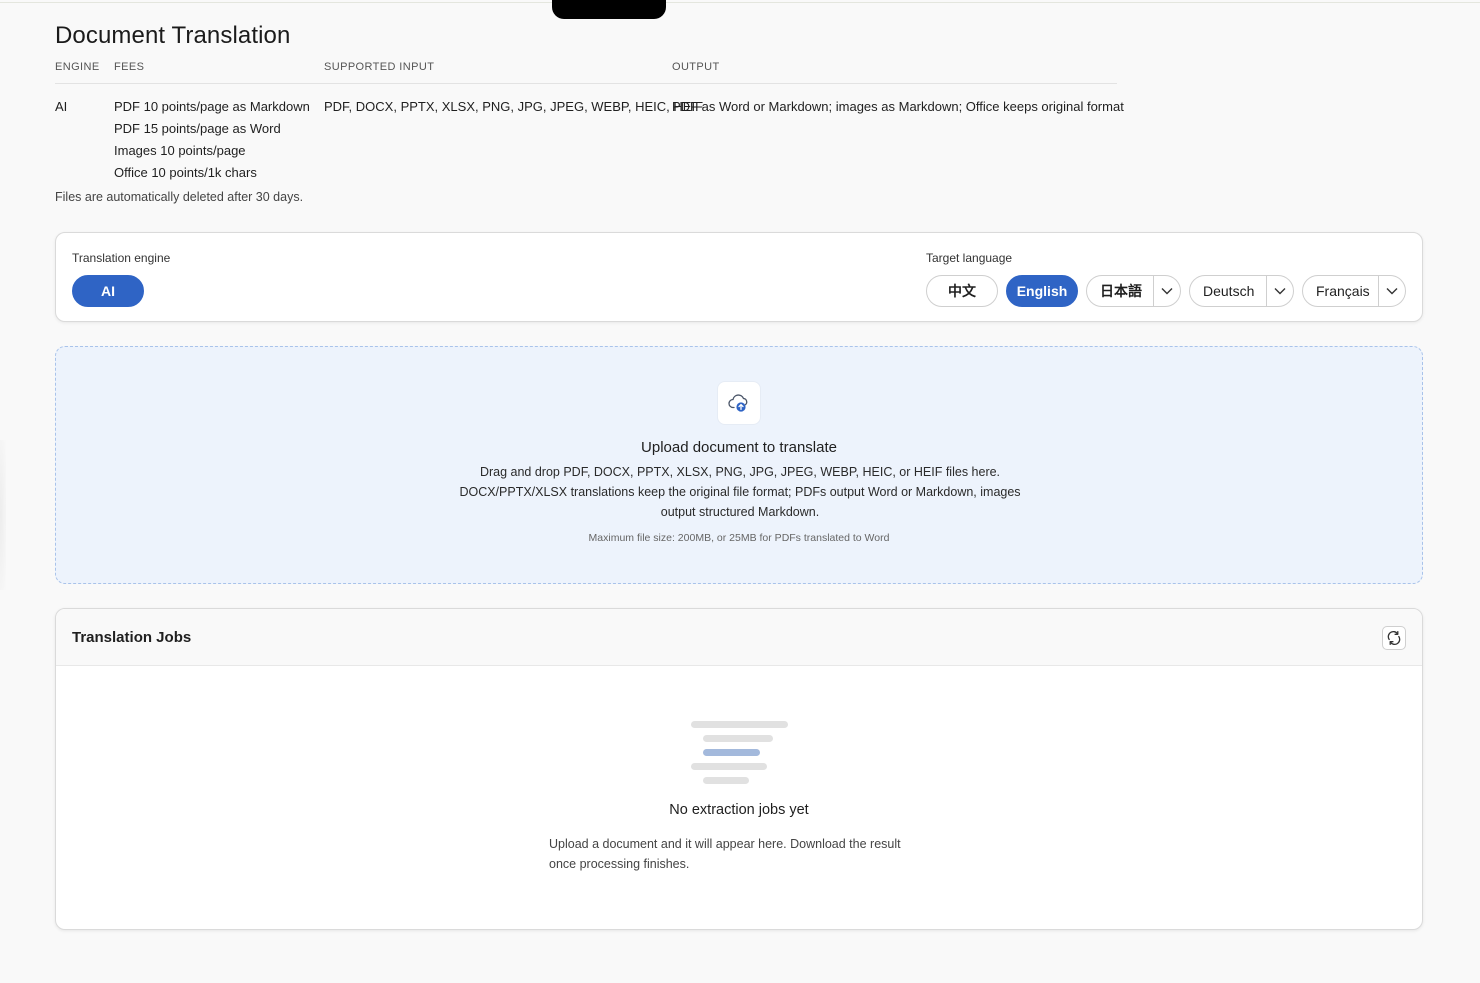 The height and width of the screenshot is (983, 1480). What do you see at coordinates (121, 258) in the screenshot?
I see `engine-label: Translation engine` at bounding box center [121, 258].